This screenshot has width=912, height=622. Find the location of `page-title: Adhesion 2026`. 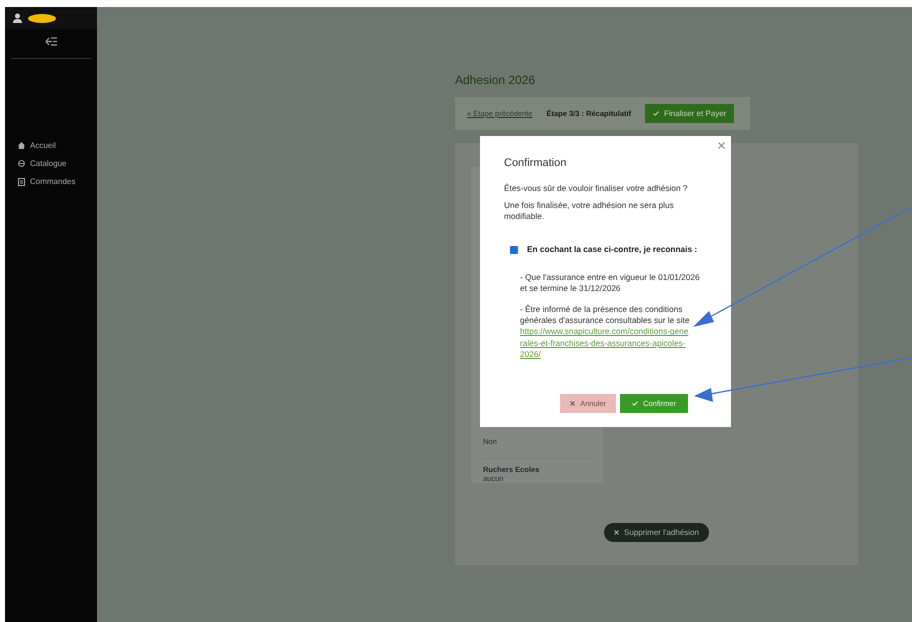

page-title: Adhesion 2026 is located at coordinates (495, 80).